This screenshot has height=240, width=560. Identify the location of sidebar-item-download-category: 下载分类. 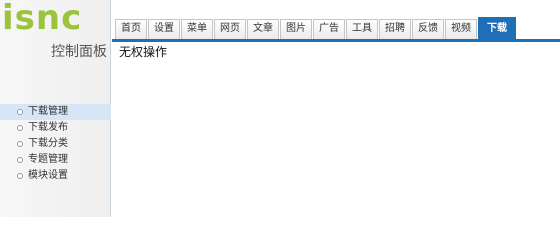
(55, 144).